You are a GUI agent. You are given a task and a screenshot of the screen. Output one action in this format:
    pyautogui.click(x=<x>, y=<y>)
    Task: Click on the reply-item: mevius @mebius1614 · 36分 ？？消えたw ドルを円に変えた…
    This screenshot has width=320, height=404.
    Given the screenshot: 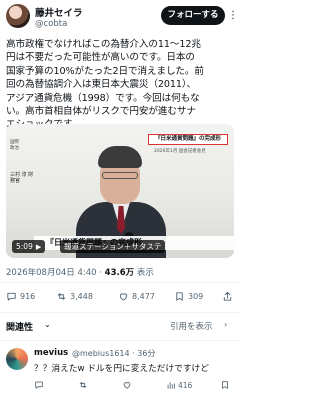 What is the action you would take?
    pyautogui.click(x=120, y=375)
    